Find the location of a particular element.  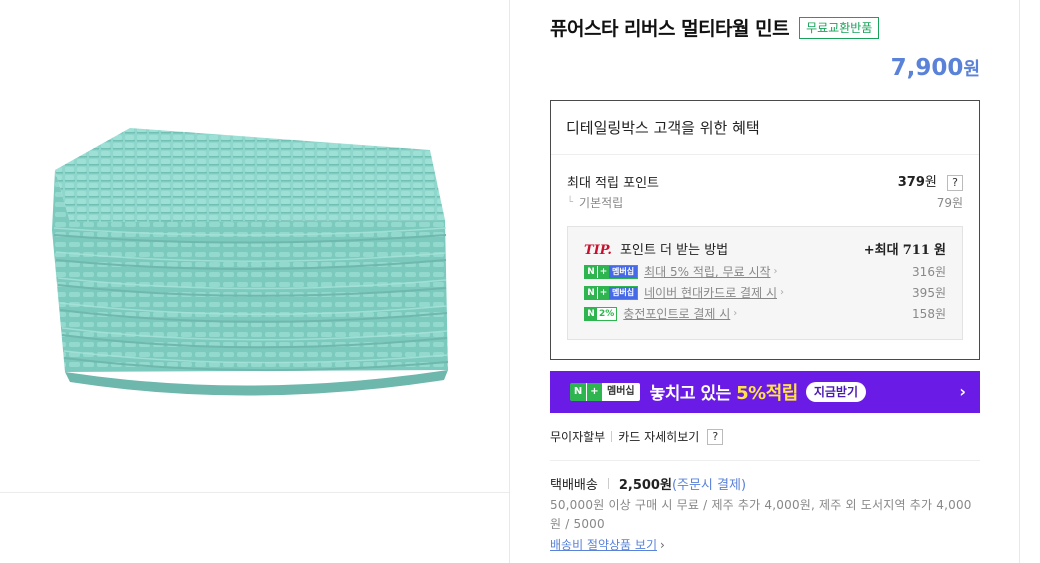

shipping-row: 택배배송 2,500원 (주문시 결제) is located at coordinates (648, 483).